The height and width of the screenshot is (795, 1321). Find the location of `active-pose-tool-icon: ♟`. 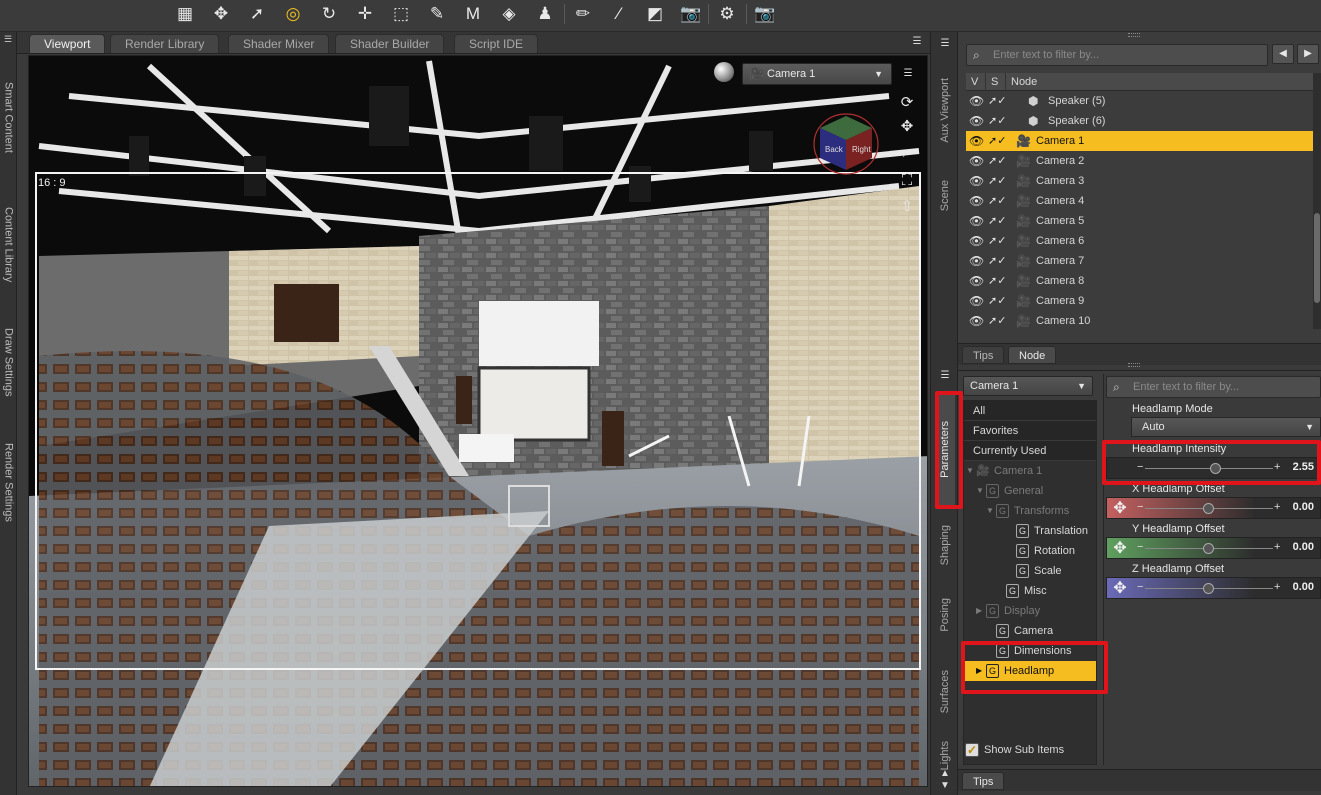

active-pose-tool-icon: ♟ is located at coordinates (545, 14).